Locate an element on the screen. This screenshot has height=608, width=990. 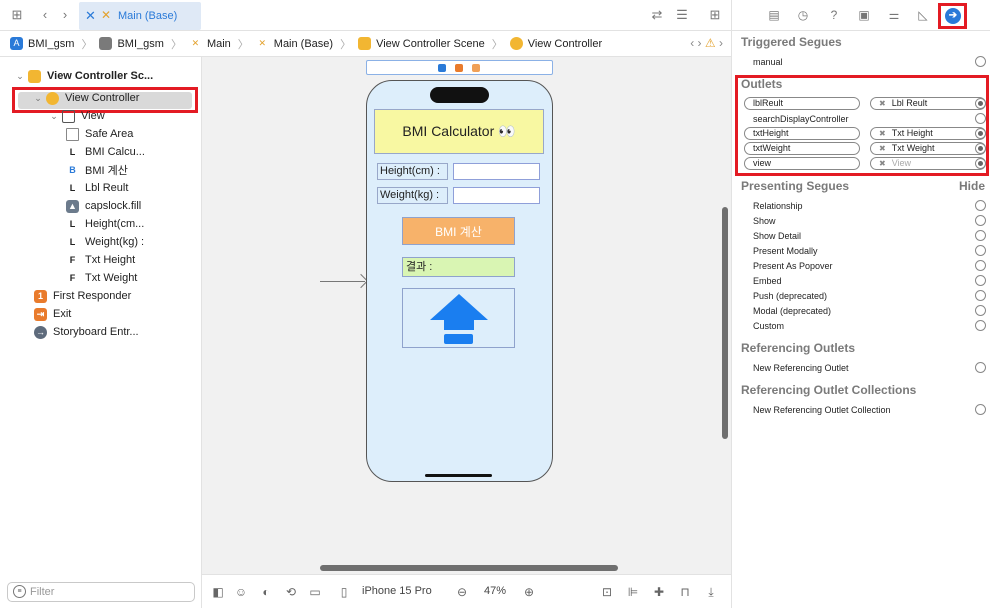
bmi-button: BMI 계산 is located at coordinates (458, 231).